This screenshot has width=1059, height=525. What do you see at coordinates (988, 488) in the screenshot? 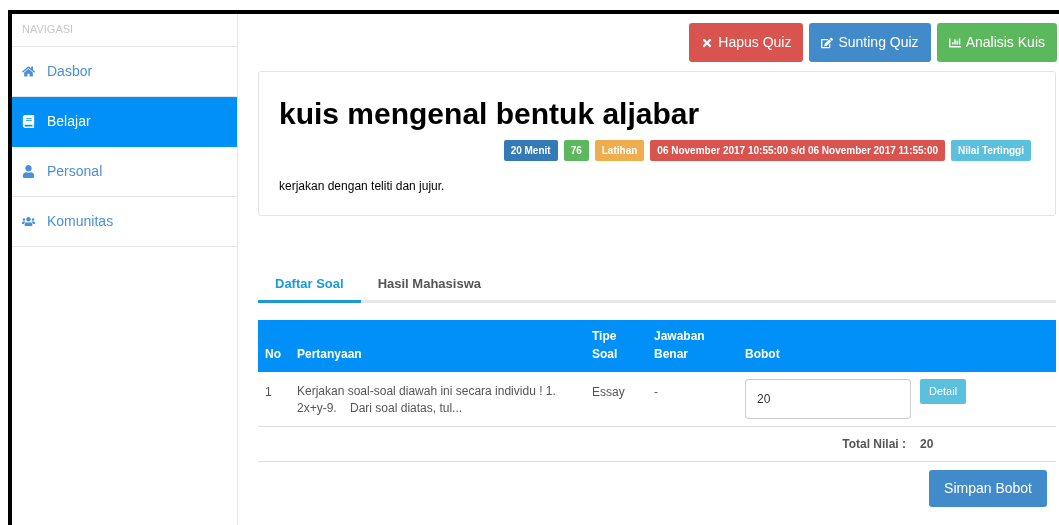
I see `save-button: Simpan Bobot` at bounding box center [988, 488].